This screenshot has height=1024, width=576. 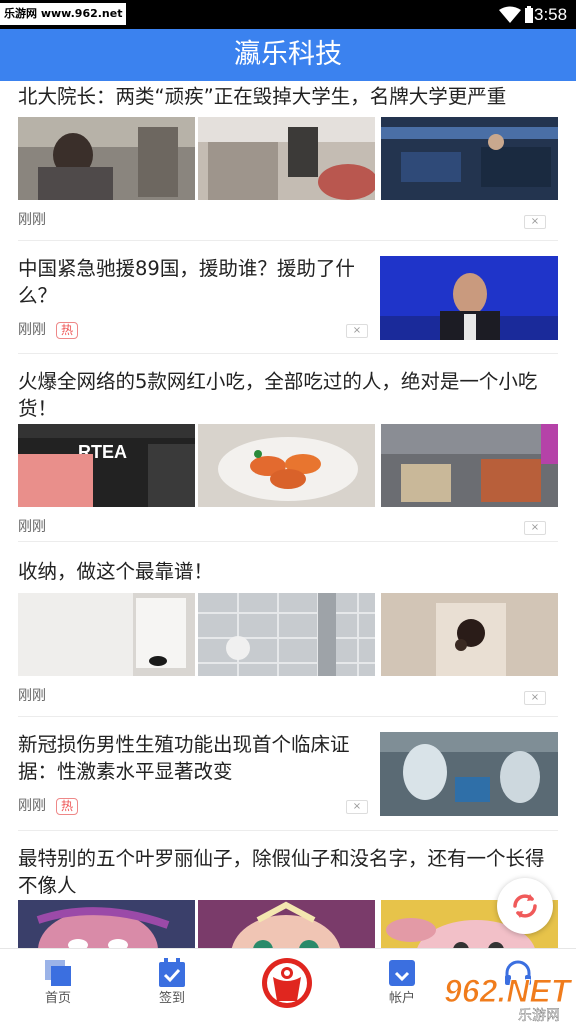 I want to click on center-logo-icon, so click(x=287, y=983).